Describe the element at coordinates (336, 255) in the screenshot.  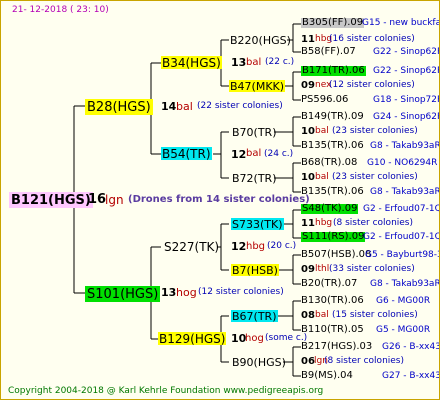
I see `gen4-ancestor-name: B507(HSB).08` at that location.